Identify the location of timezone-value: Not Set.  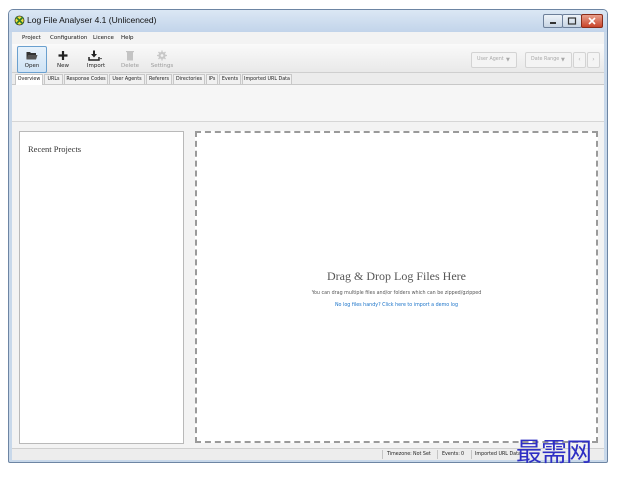
(422, 454).